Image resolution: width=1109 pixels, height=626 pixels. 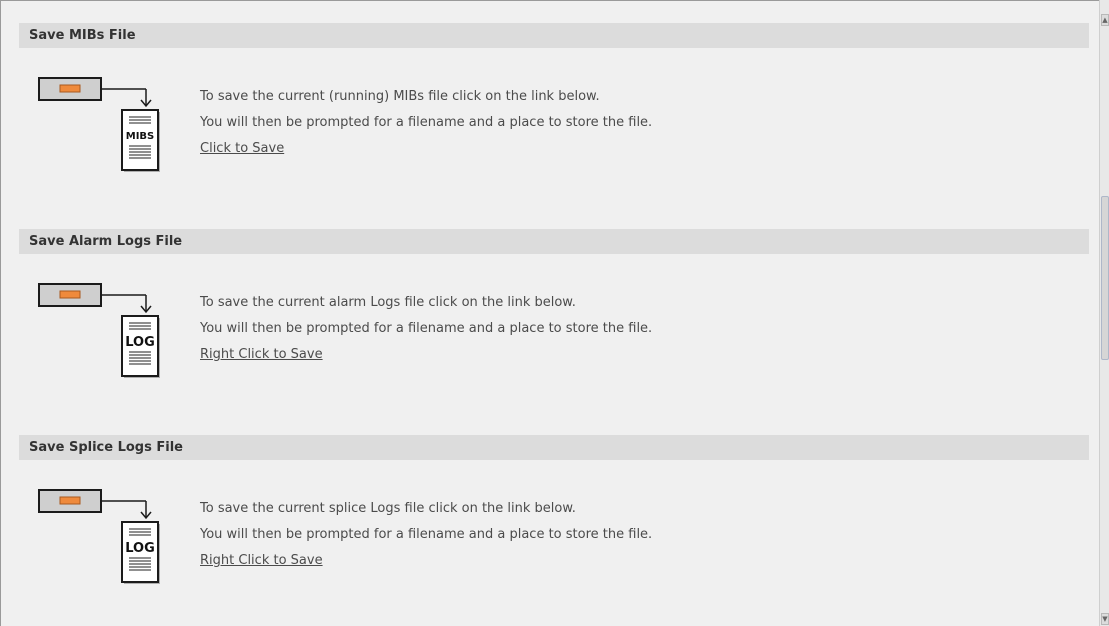 I want to click on download-illustration: MIBS, so click(x=108, y=132).